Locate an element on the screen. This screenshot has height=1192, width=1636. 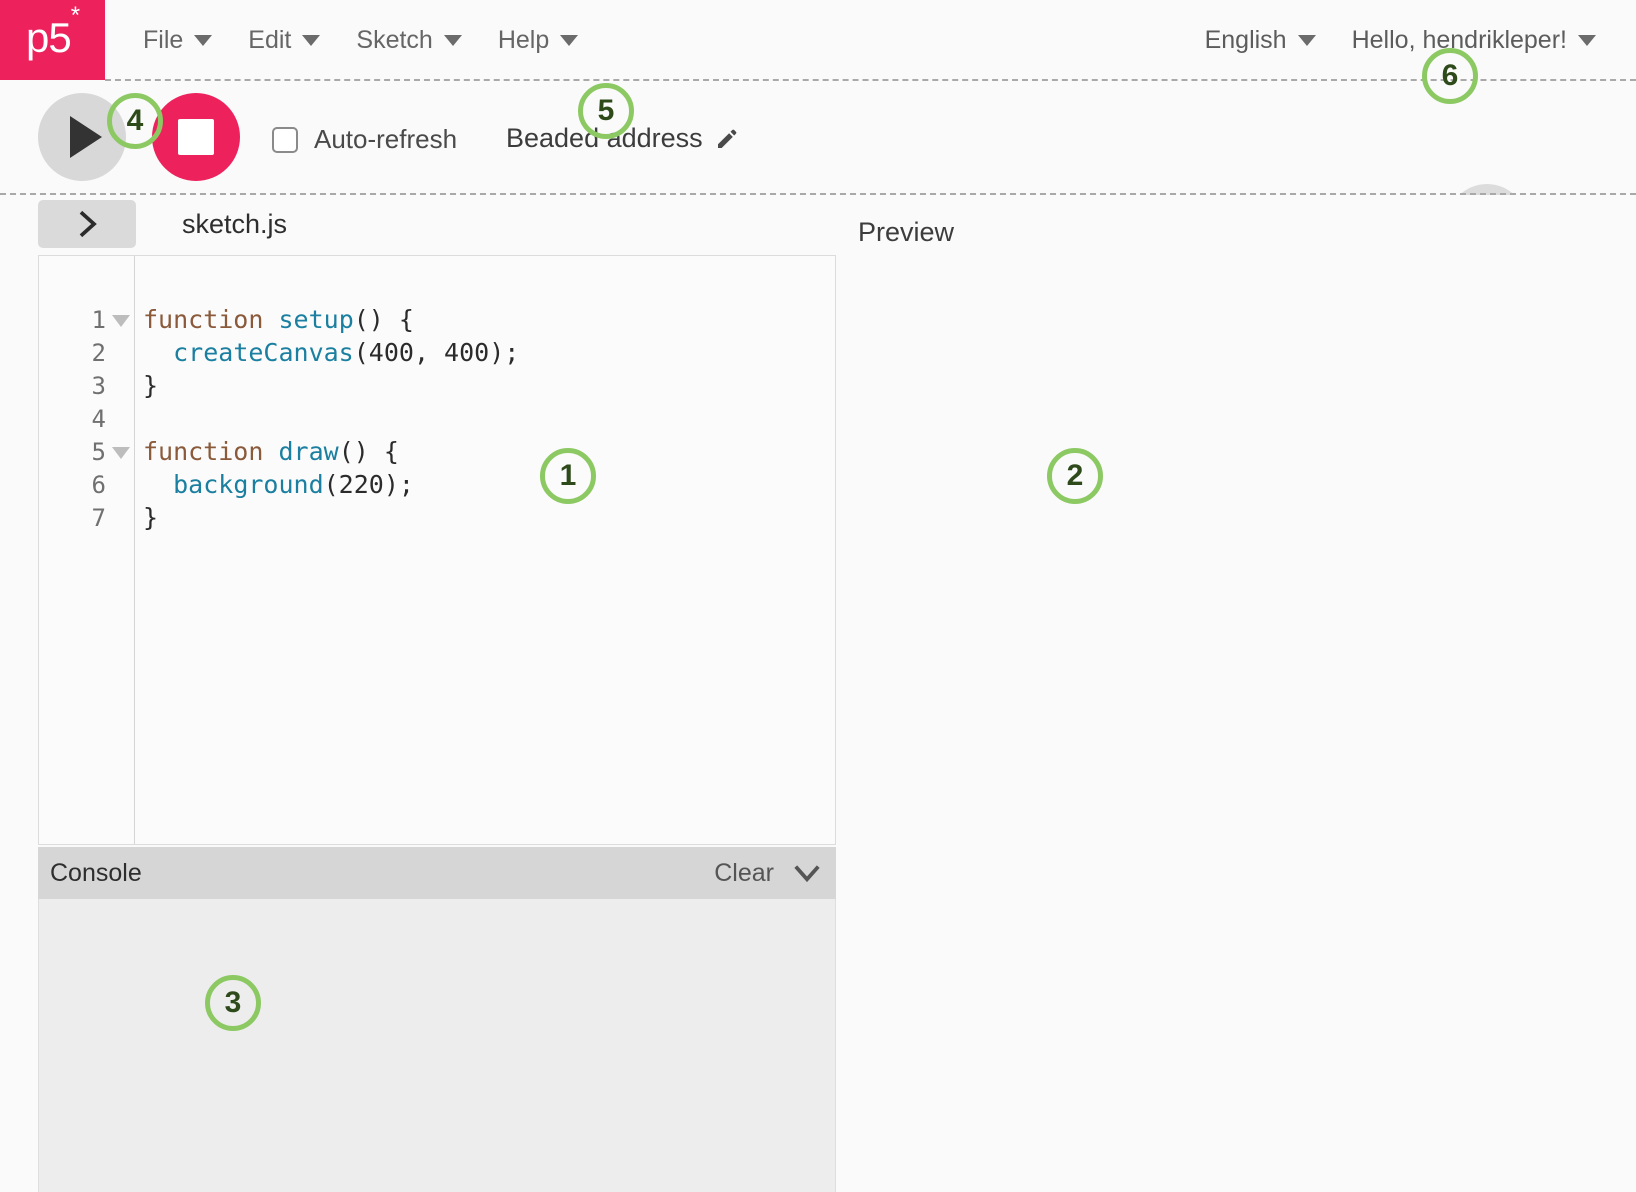
line-number: 5 is located at coordinates (98, 451).